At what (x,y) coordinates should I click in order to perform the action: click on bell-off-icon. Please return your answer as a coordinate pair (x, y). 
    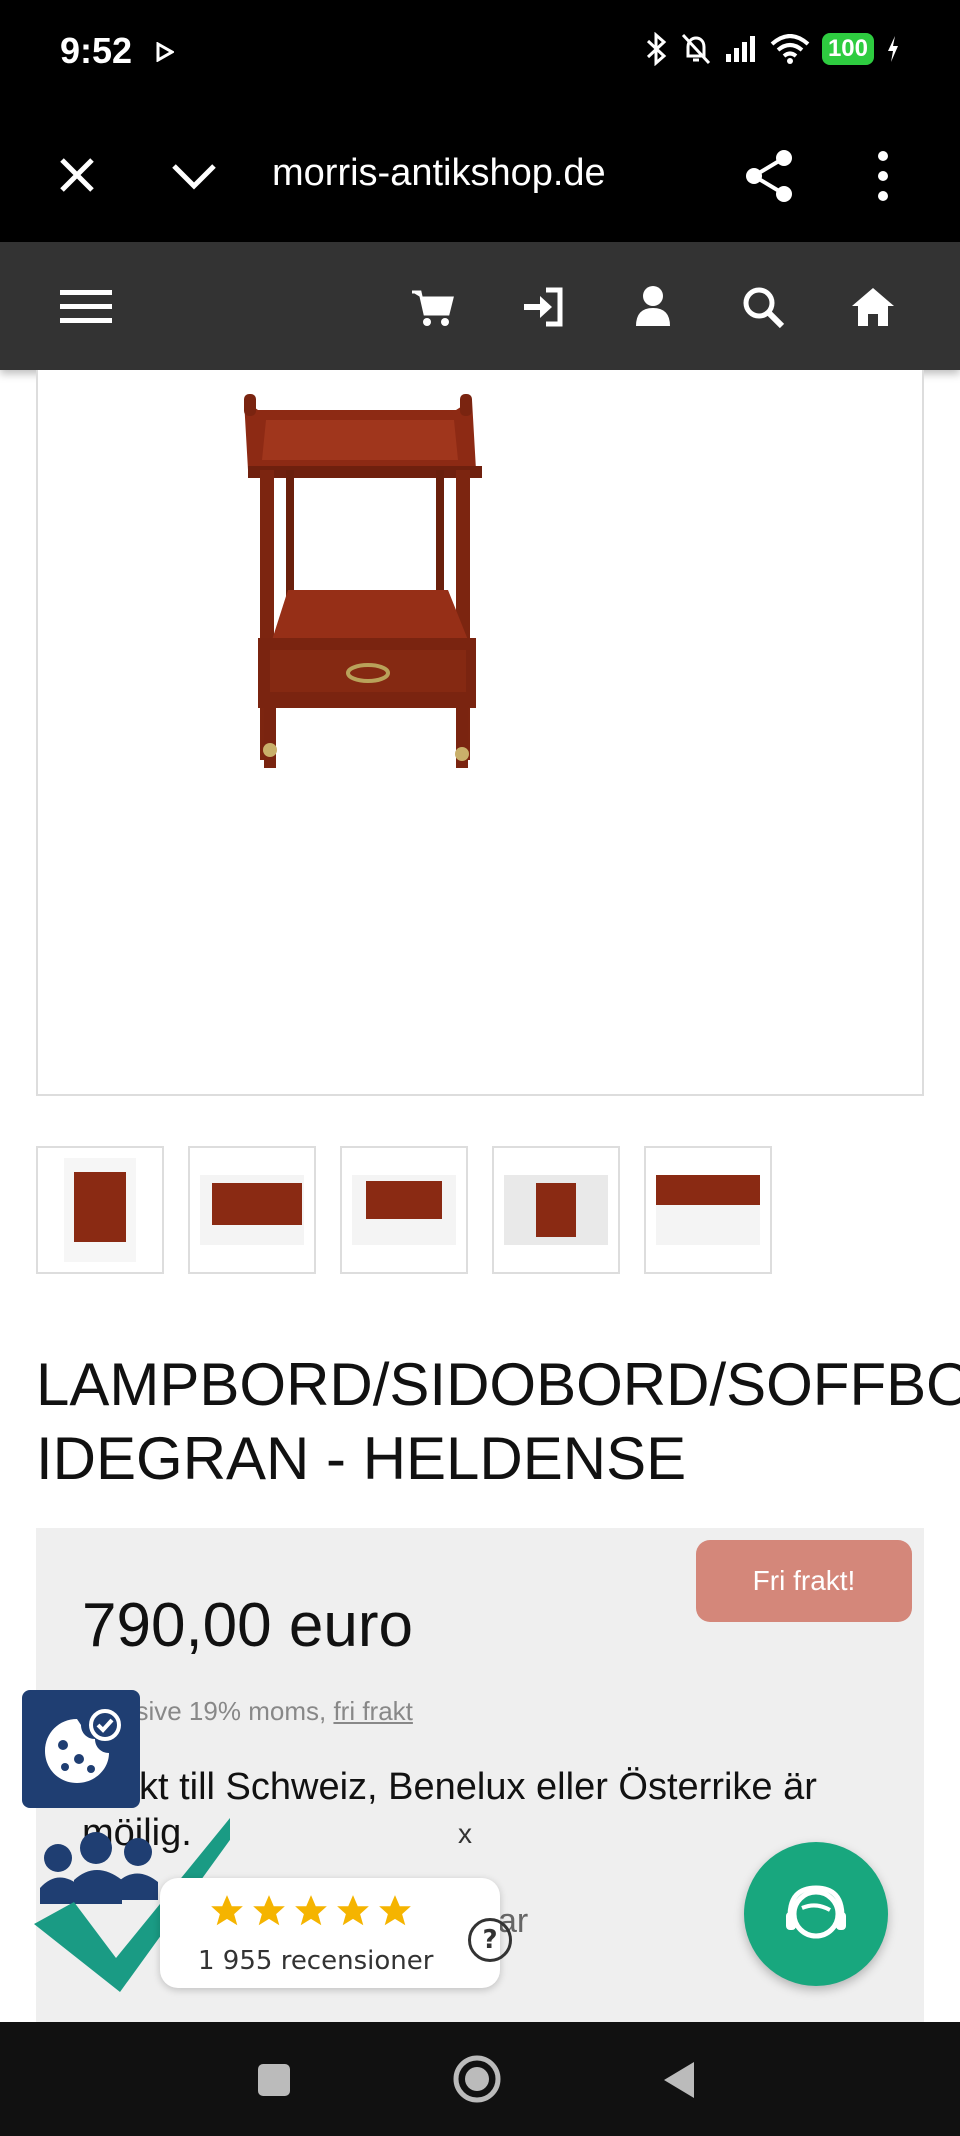
    Looking at the image, I should click on (696, 49).